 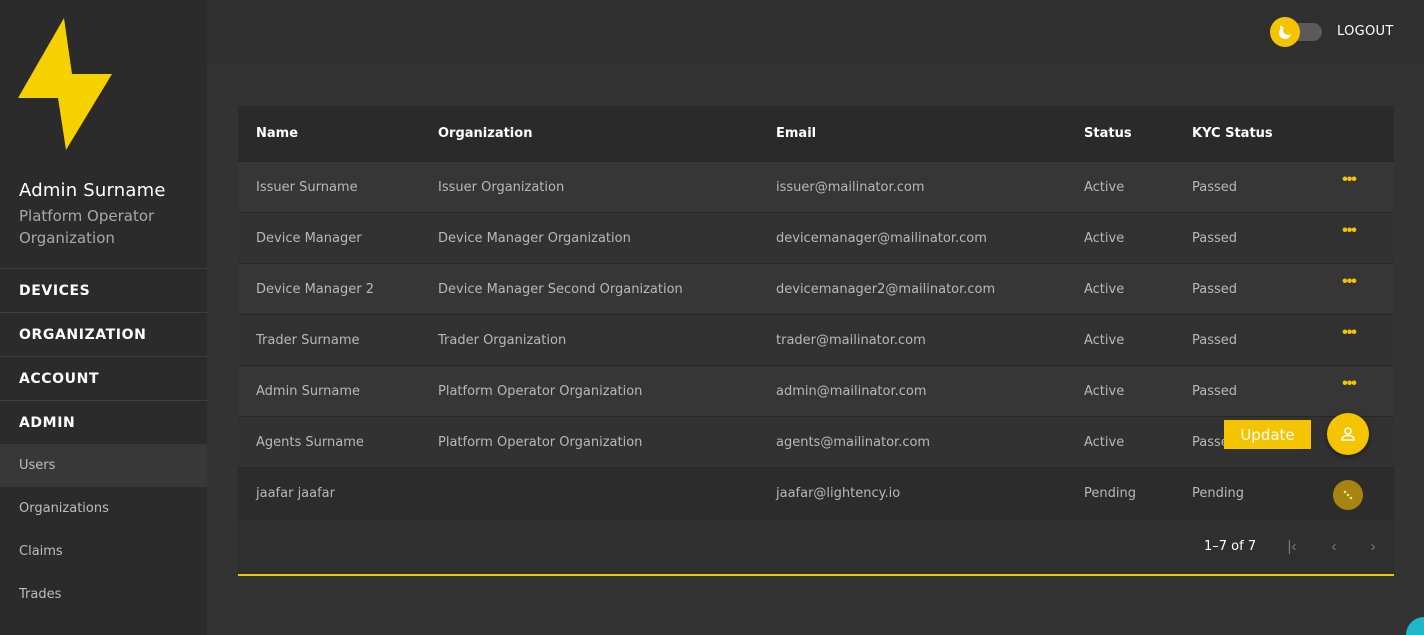 I want to click on user-action-button, so click(x=1348, y=434).